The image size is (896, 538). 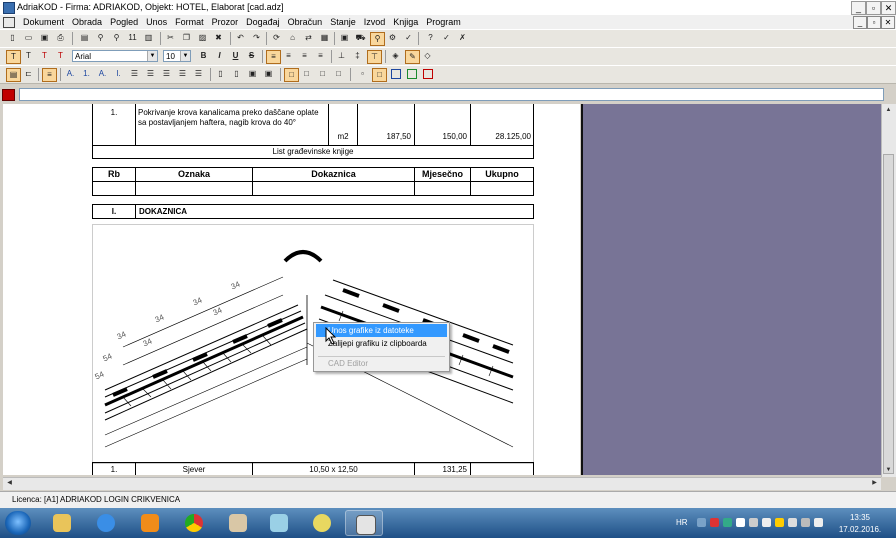 What do you see at coordinates (203, 56) in the screenshot?
I see `bold-button: B` at bounding box center [203, 56].